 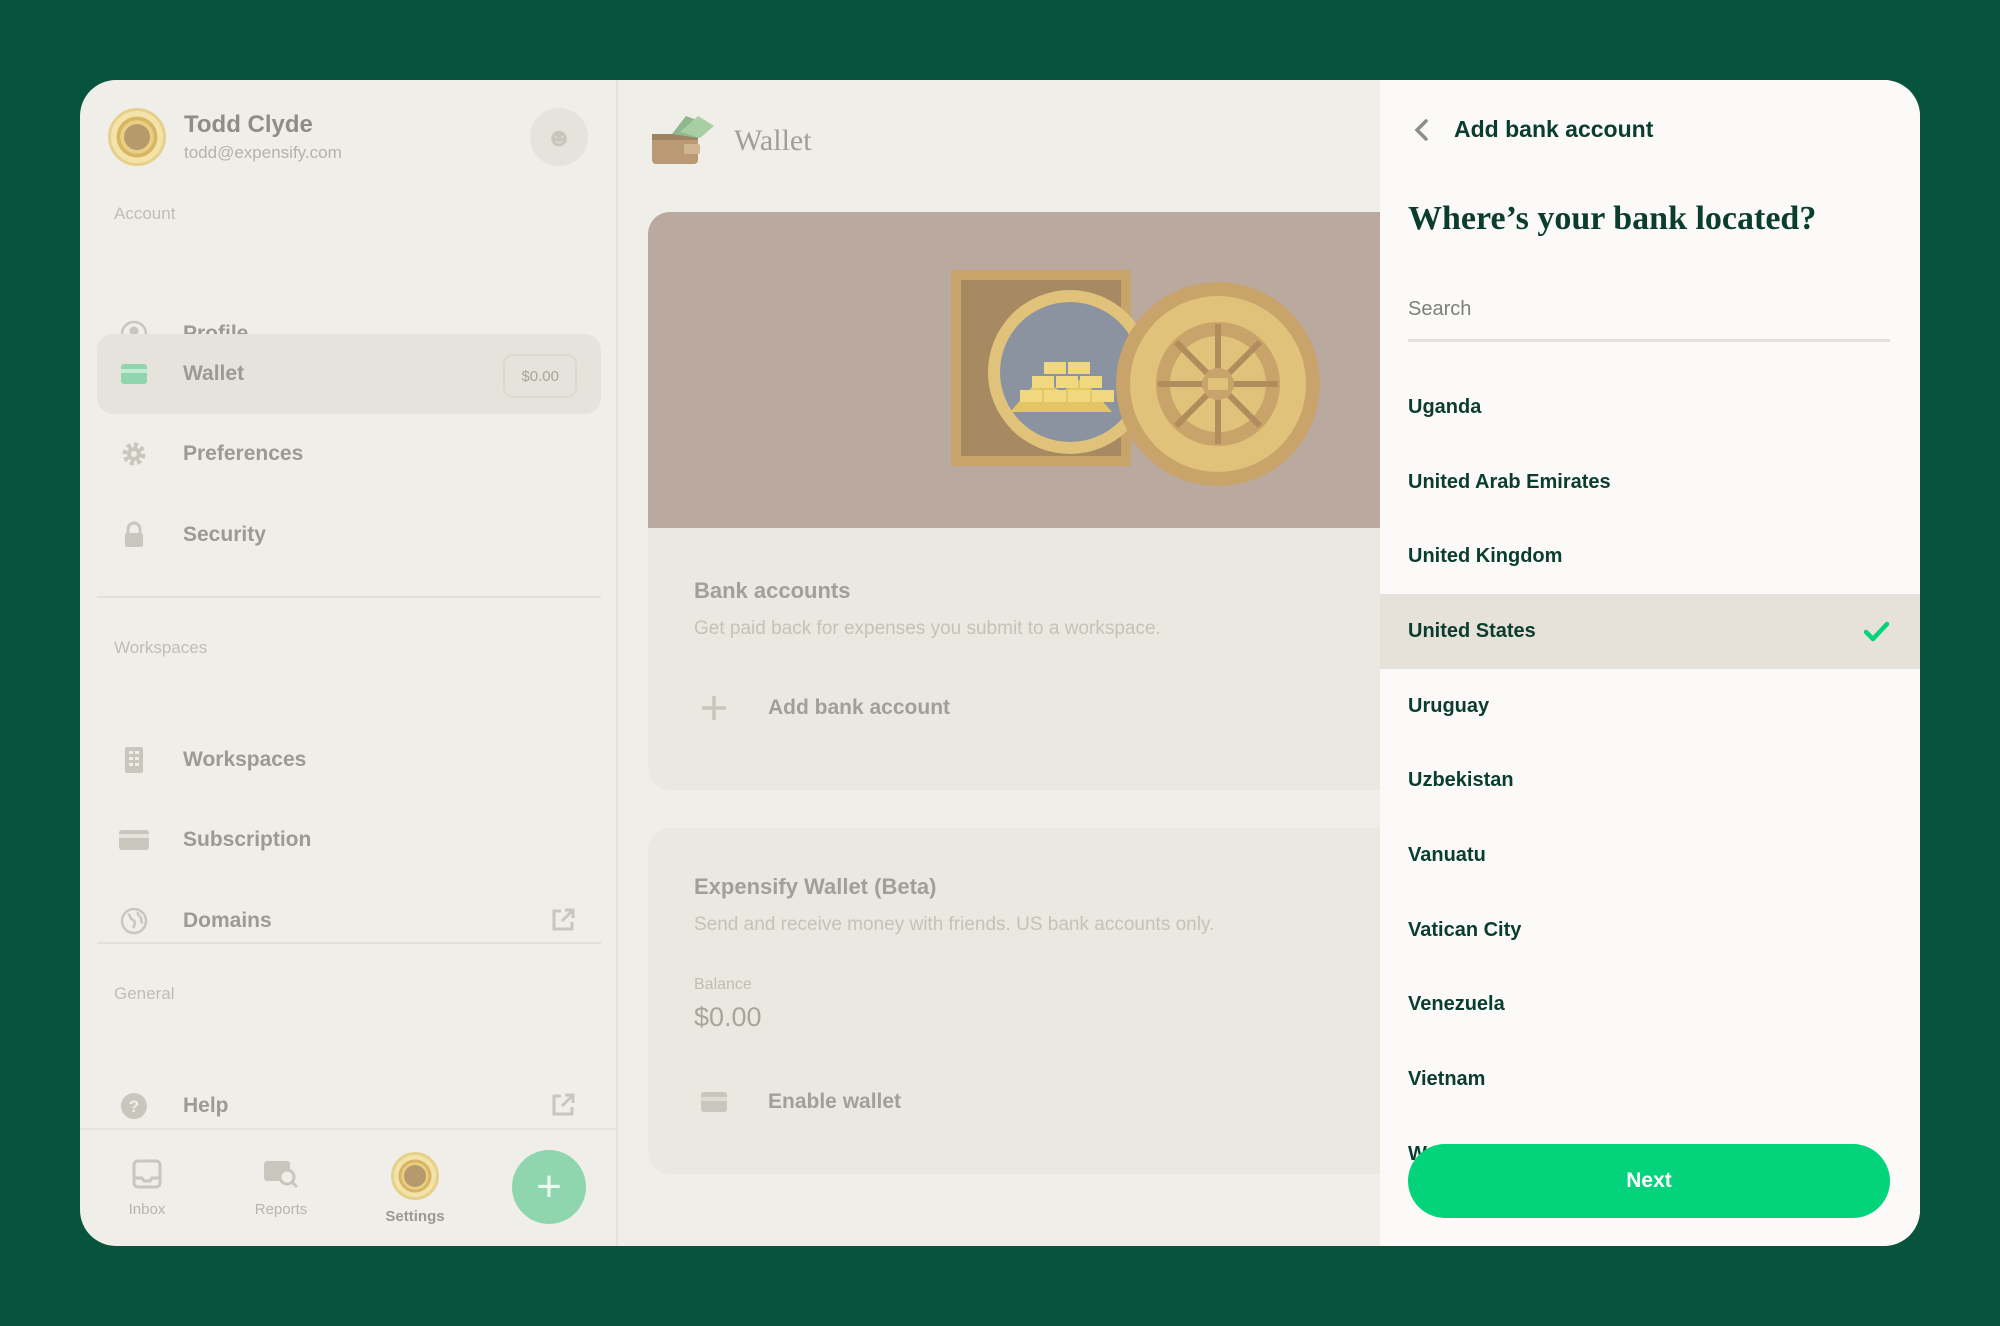 What do you see at coordinates (1650, 482) in the screenshot?
I see `country-option: United Arab Emirates` at bounding box center [1650, 482].